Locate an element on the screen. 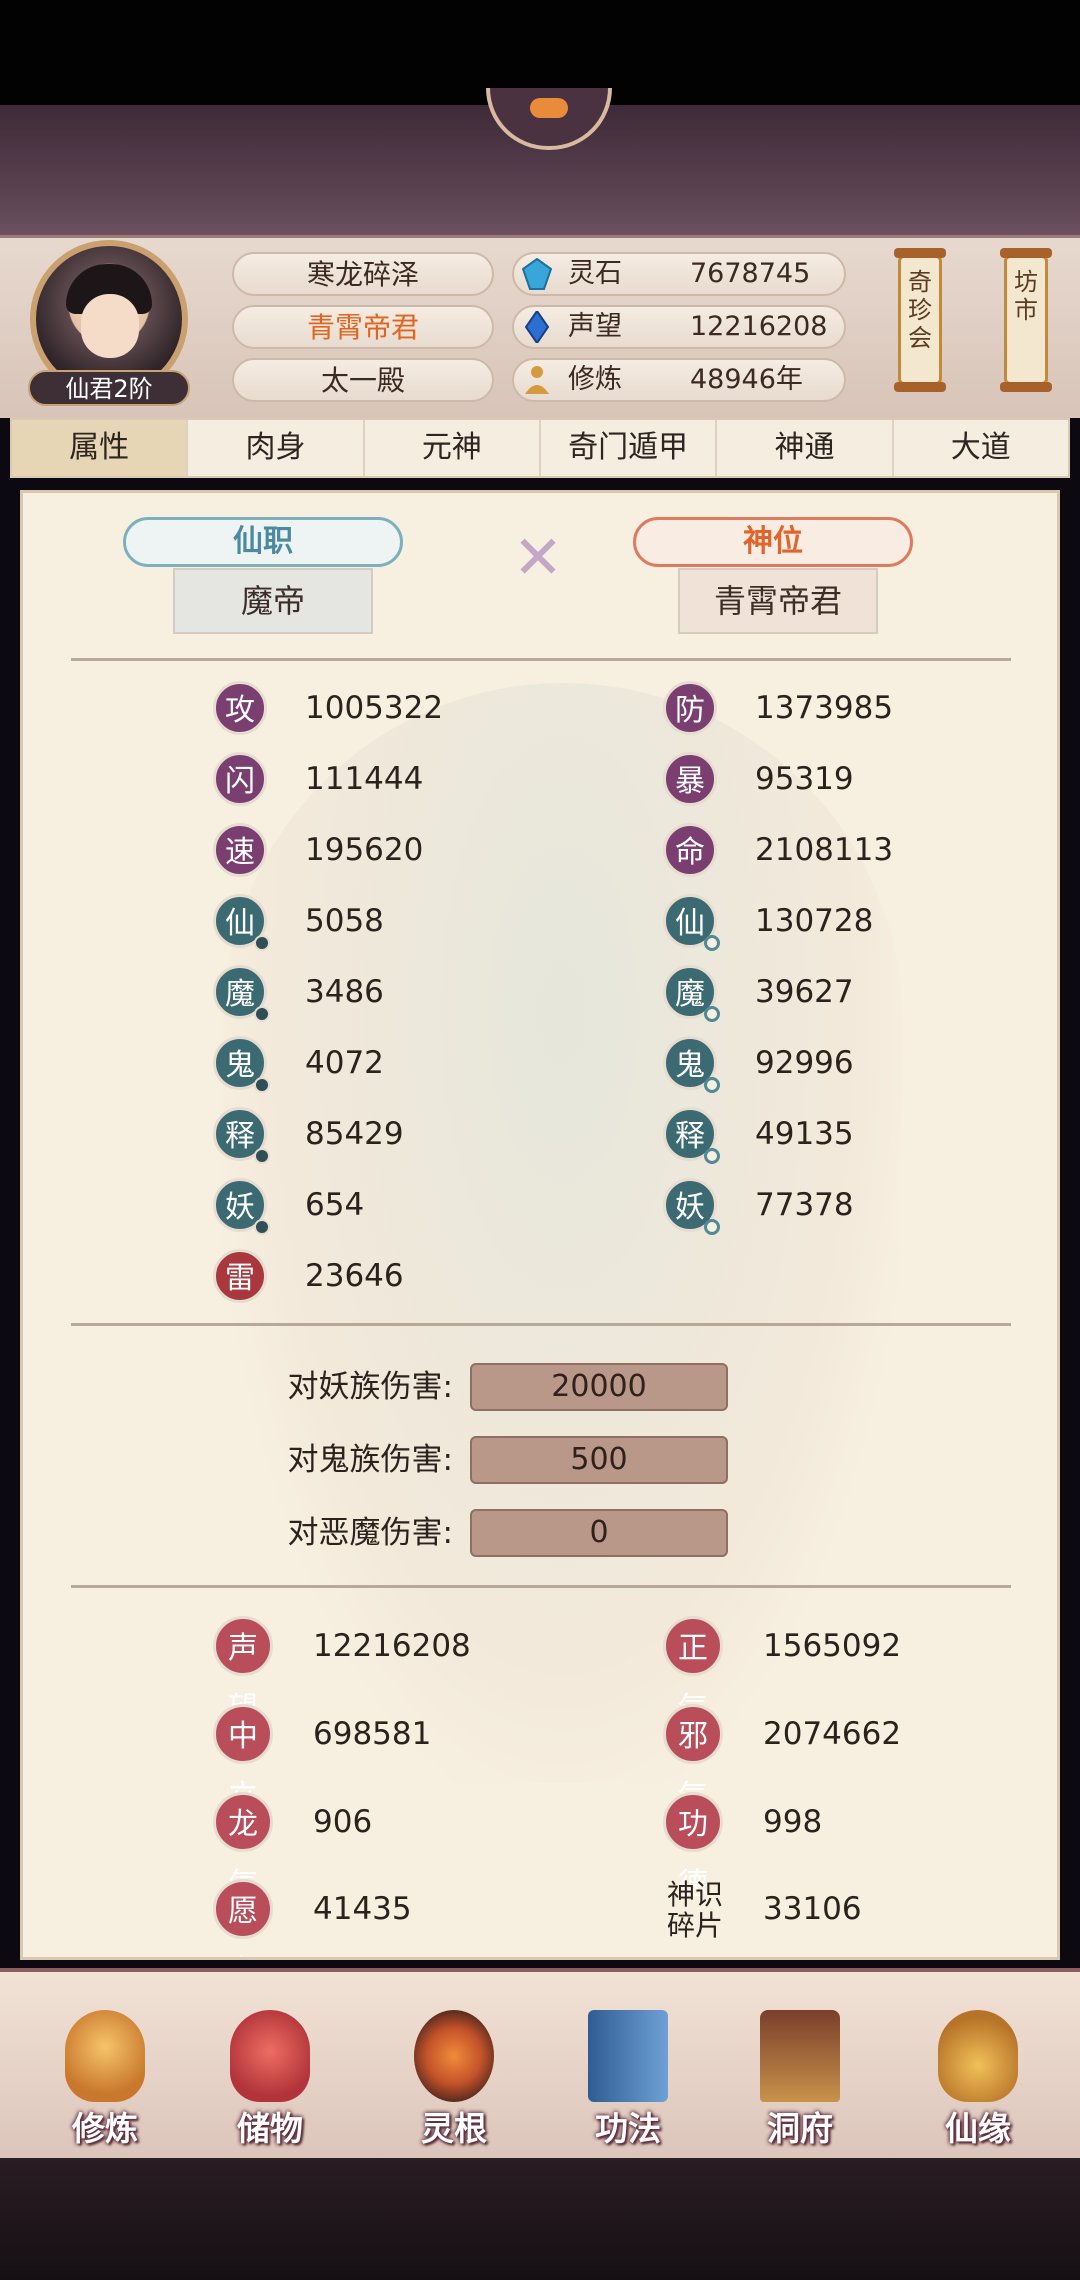 The height and width of the screenshot is (2280, 1080). tab-bar: 属性 肉身 元神 奇门遁甲 神通 大道 is located at coordinates (540, 448).